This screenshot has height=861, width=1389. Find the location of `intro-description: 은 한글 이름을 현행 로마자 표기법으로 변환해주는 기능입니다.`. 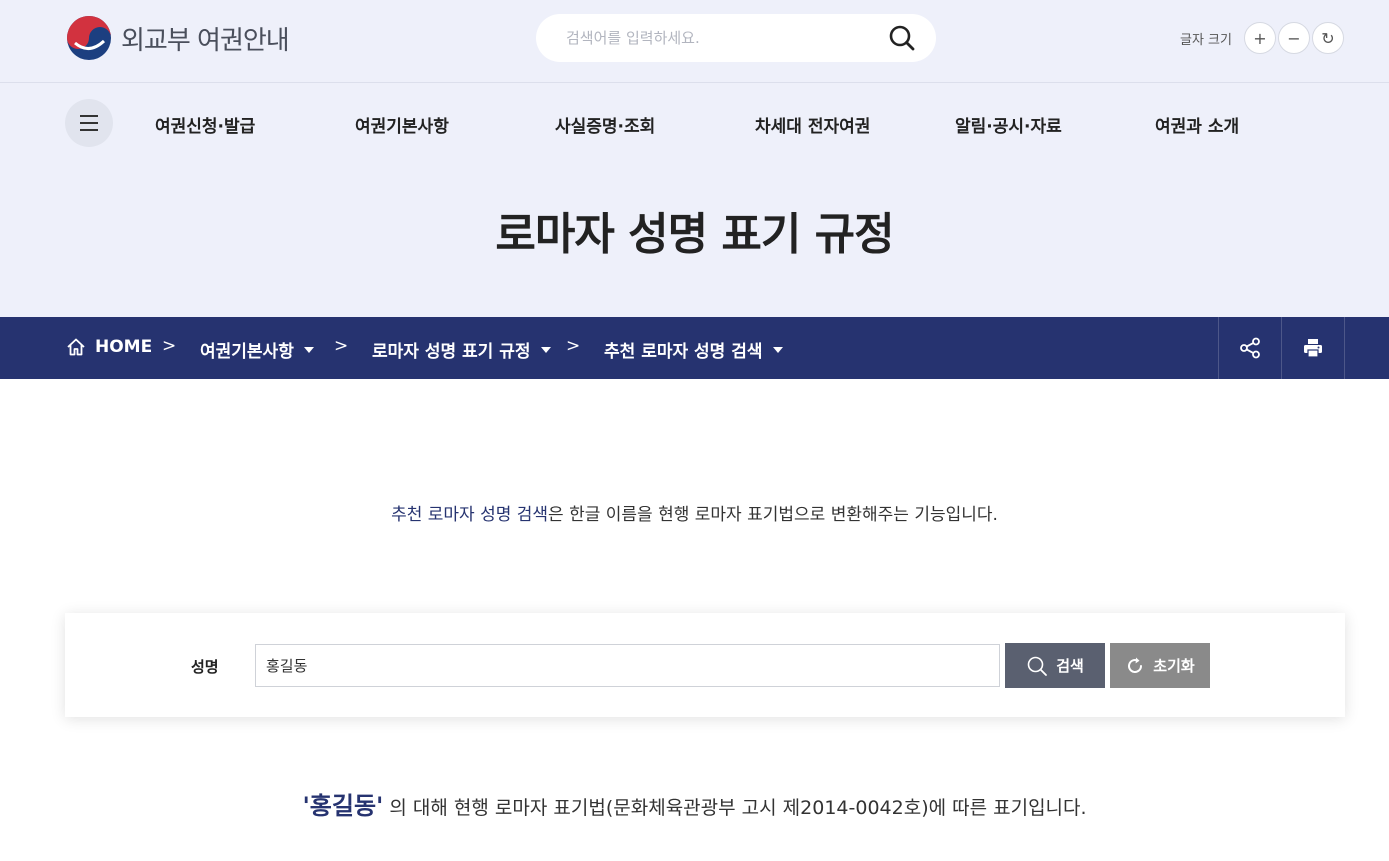

intro-description: 은 한글 이름을 현행 로마자 표기법으로 변환해주는 기능입니다. is located at coordinates (773, 515).